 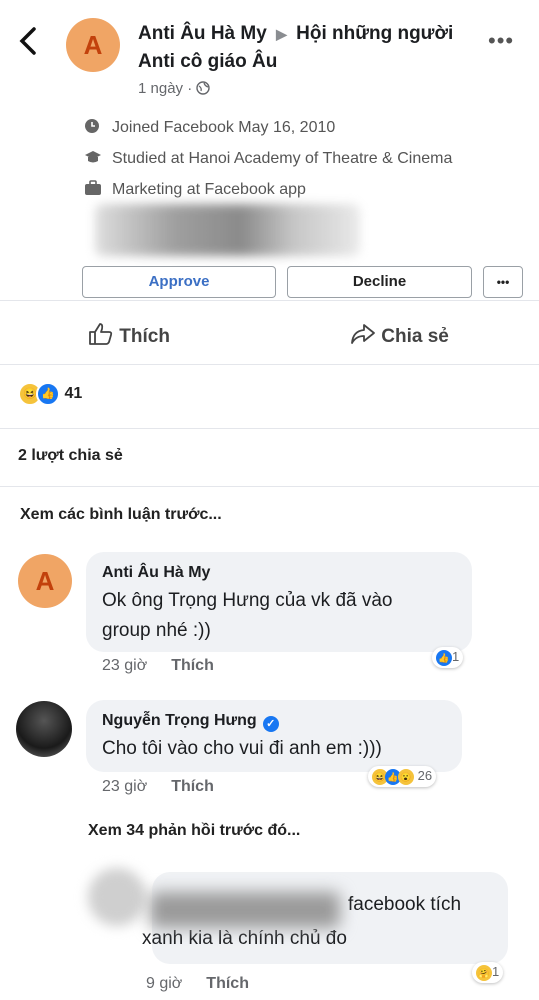 I want to click on info-work: Marketing at Facebook app, so click(x=195, y=189).